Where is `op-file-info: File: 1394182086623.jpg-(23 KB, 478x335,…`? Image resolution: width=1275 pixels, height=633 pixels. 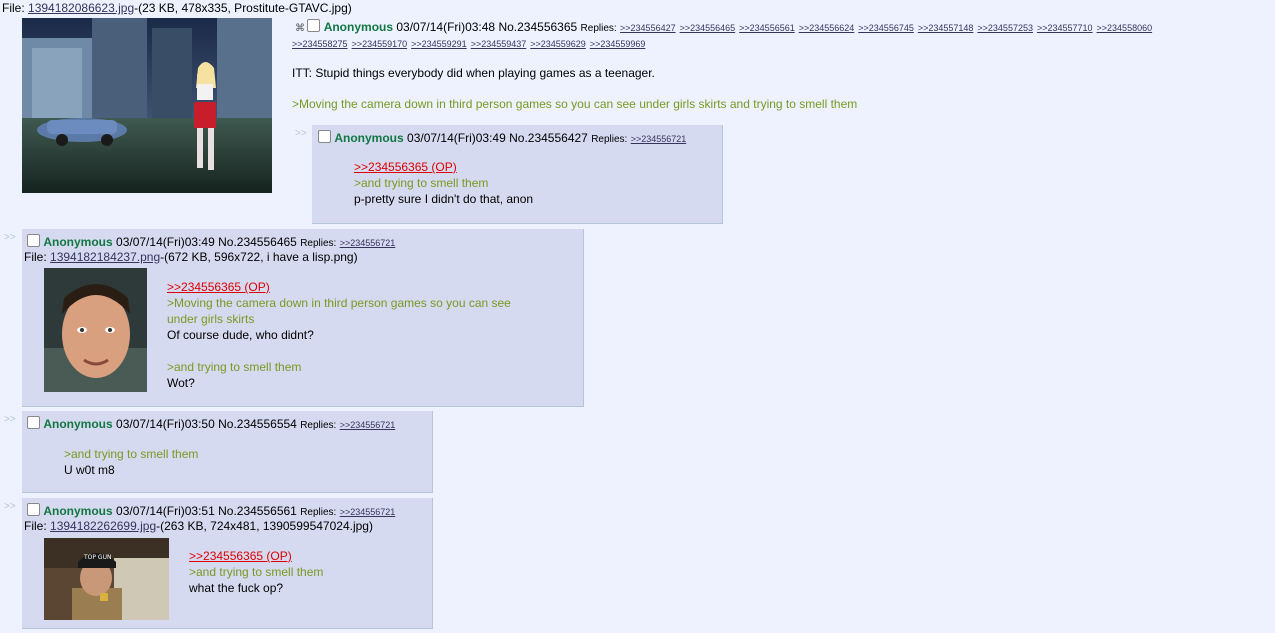 op-file-info: File: 1394182086623.jpg-(23 KB, 478x335,… is located at coordinates (177, 8).